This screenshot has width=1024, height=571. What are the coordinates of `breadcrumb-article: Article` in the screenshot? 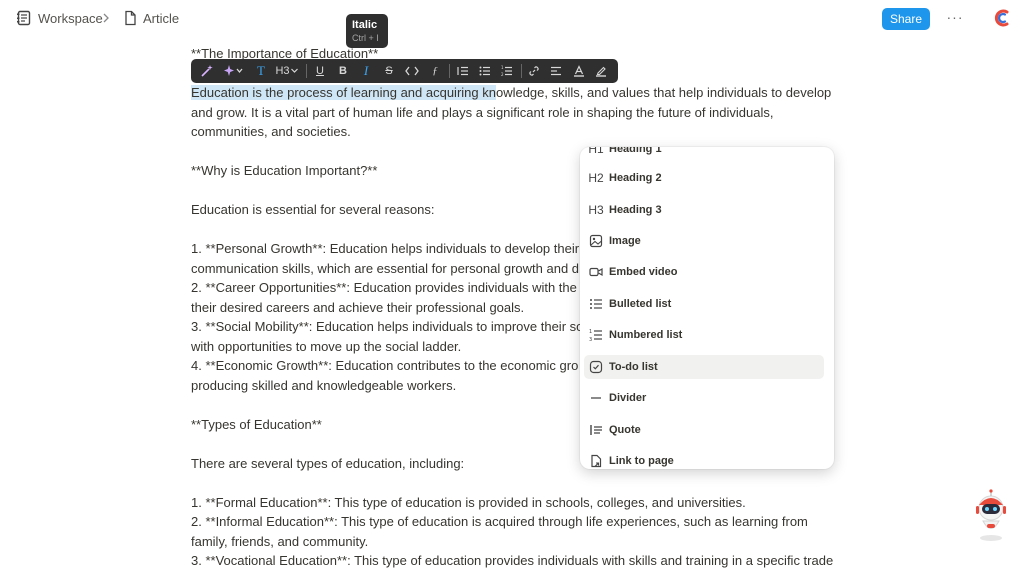 It's located at (151, 18).